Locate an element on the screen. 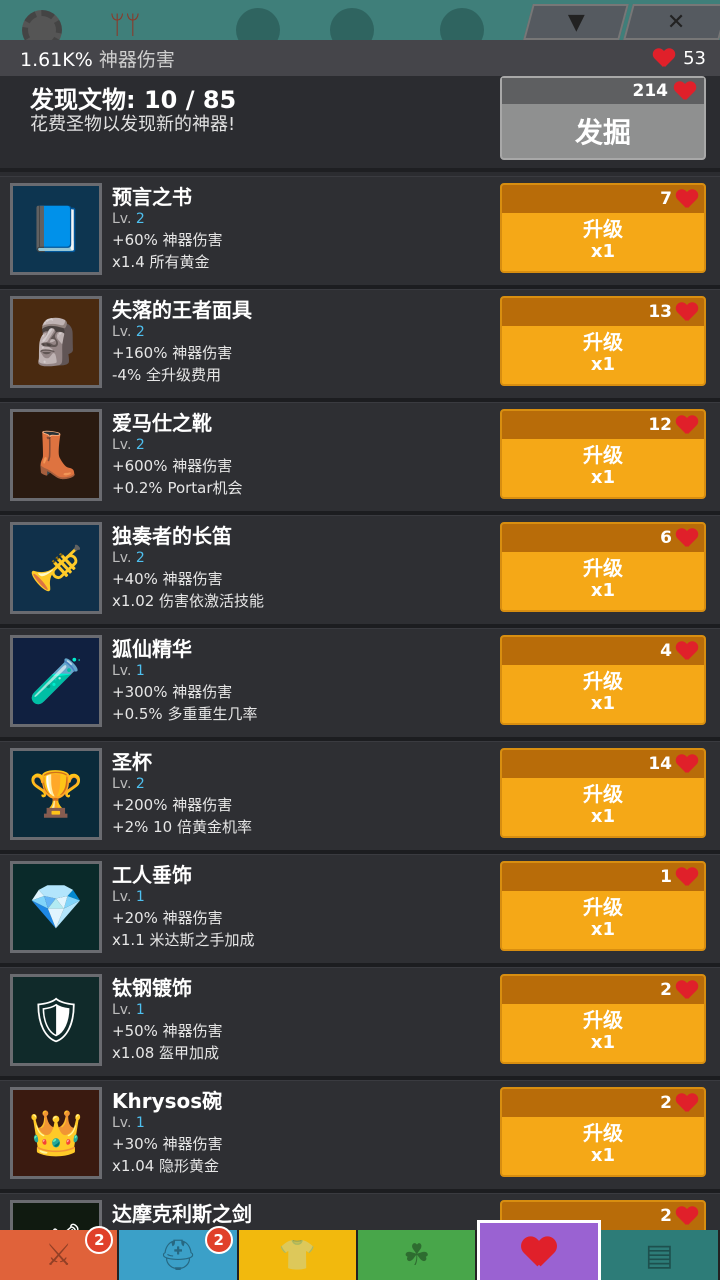  tab-hero: ⚔ 2 is located at coordinates (60, 1253).